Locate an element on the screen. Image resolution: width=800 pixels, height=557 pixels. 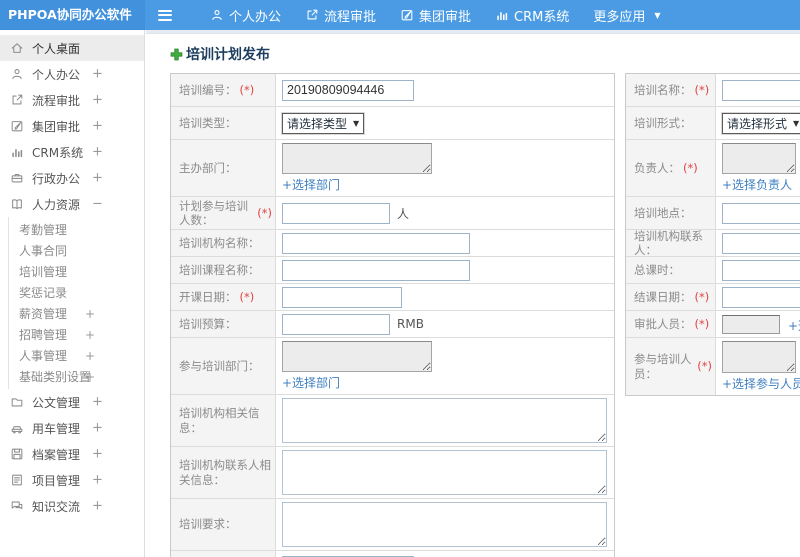
form-row-joining-trainees: 参与培训人员： (*) +选择参与人员 is located at coordinates (713, 366).